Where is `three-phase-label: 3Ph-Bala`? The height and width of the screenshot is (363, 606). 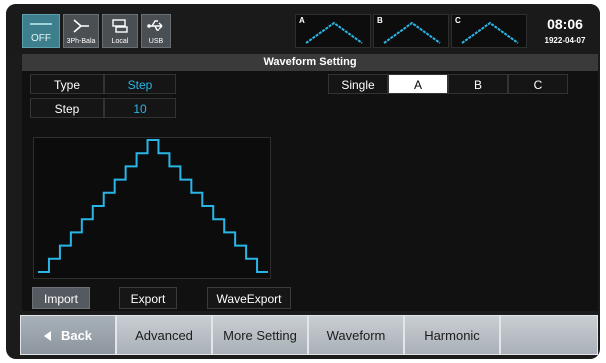 three-phase-label: 3Ph-Bala is located at coordinates (81, 41).